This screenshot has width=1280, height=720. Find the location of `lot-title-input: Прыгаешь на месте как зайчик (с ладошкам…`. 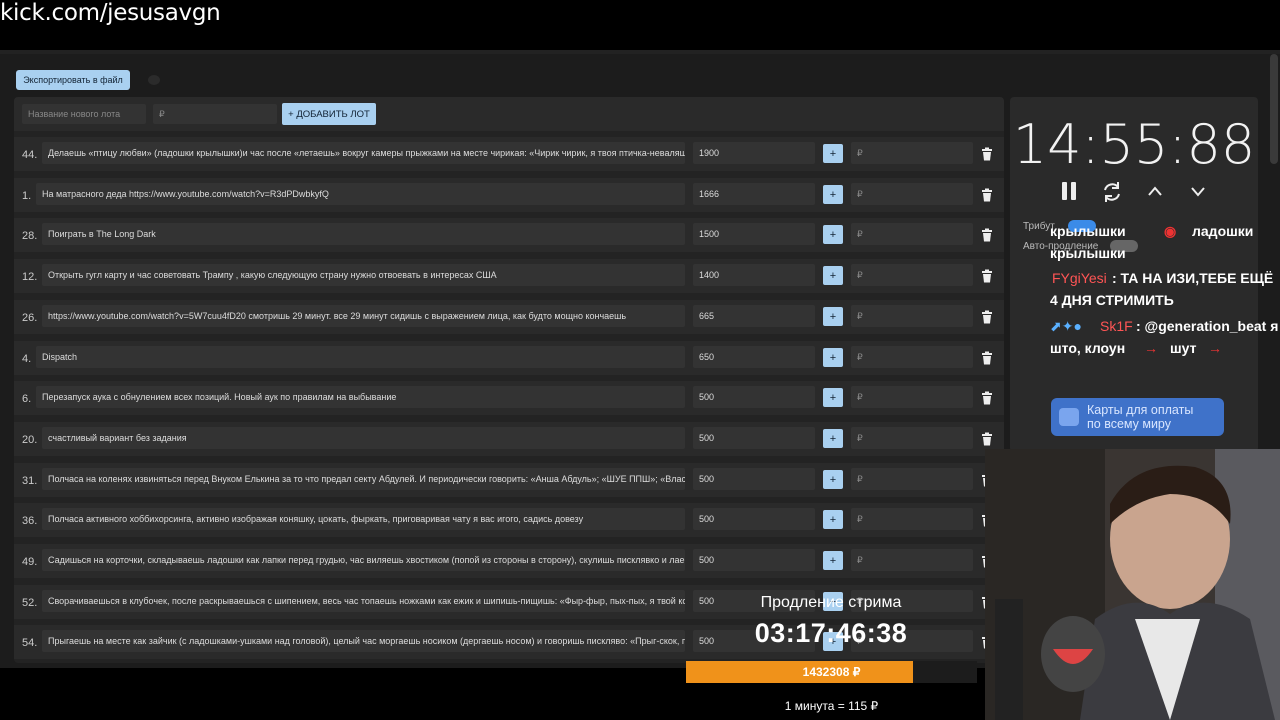

lot-title-input: Прыгаешь на месте как зайчик (с ладошкам… is located at coordinates (363, 641).